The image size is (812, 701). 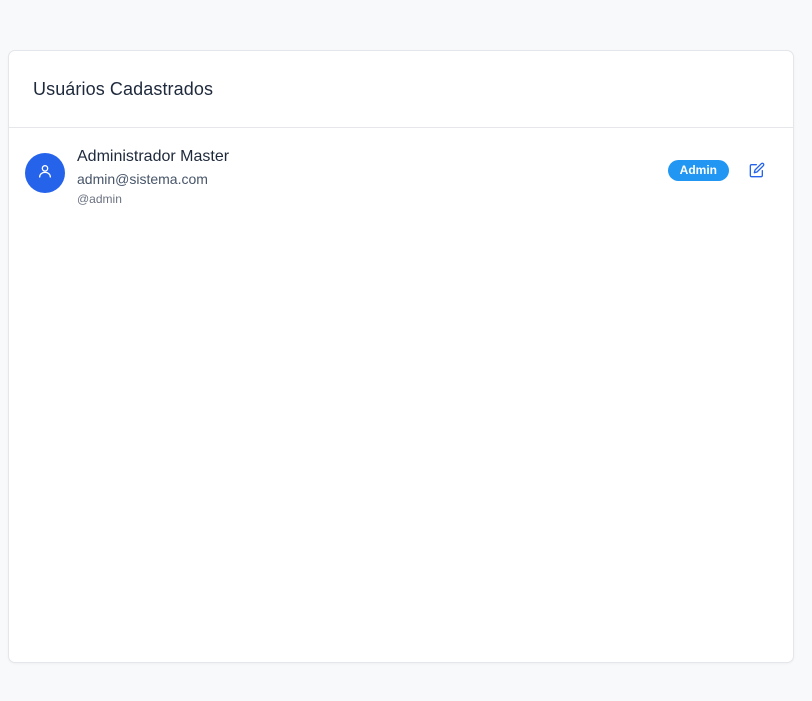 I want to click on row-actions: Admin, so click(x=718, y=170).